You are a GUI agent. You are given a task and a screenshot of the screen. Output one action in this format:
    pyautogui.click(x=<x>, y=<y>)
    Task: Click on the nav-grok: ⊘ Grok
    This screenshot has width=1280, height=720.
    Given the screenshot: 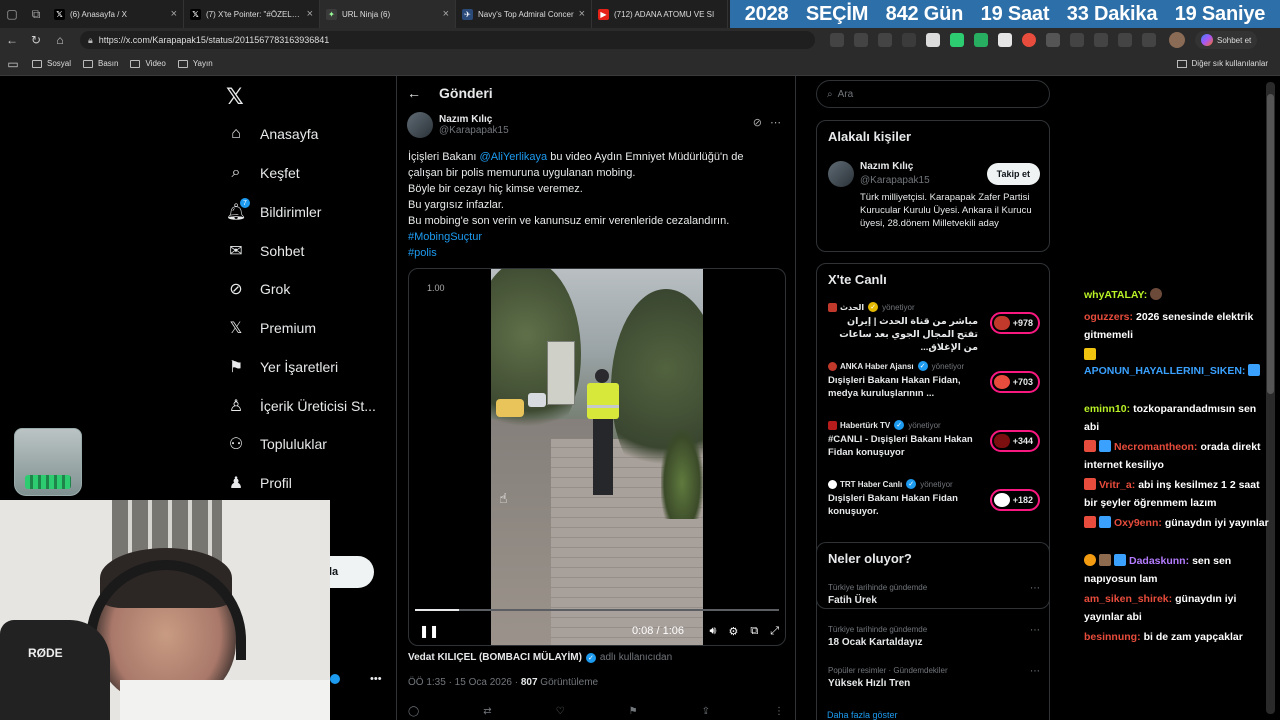 What is the action you would take?
    pyautogui.click(x=258, y=289)
    